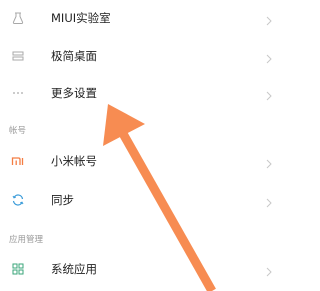 This screenshot has height=291, width=320. What do you see at coordinates (74, 269) in the screenshot?
I see `settings-item-label: 系统应用` at bounding box center [74, 269].